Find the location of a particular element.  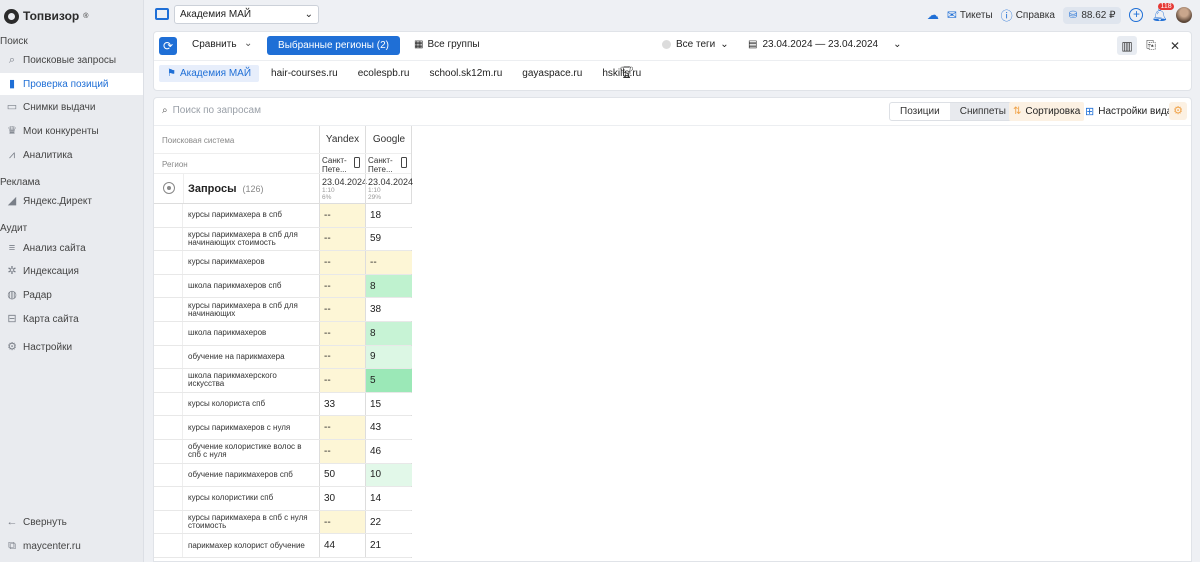

position-google: 10 is located at coordinates (388, 475).